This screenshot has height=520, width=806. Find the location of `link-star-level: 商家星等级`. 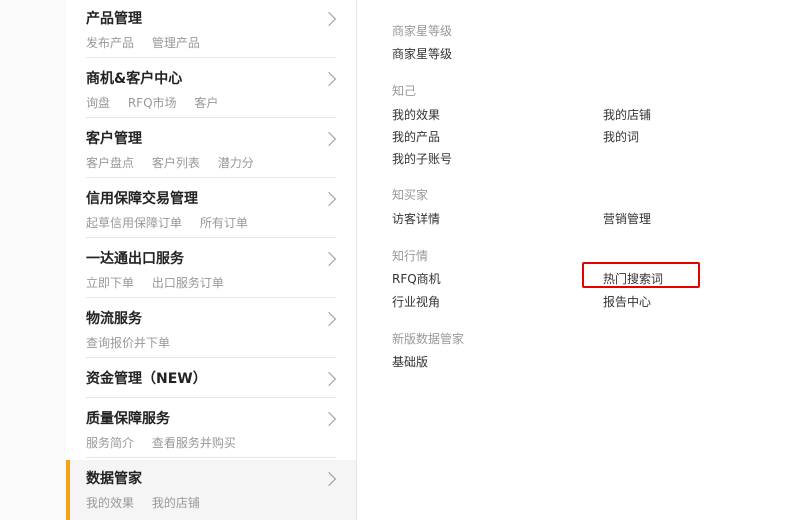

link-star-level: 商家星等级 is located at coordinates (422, 53).